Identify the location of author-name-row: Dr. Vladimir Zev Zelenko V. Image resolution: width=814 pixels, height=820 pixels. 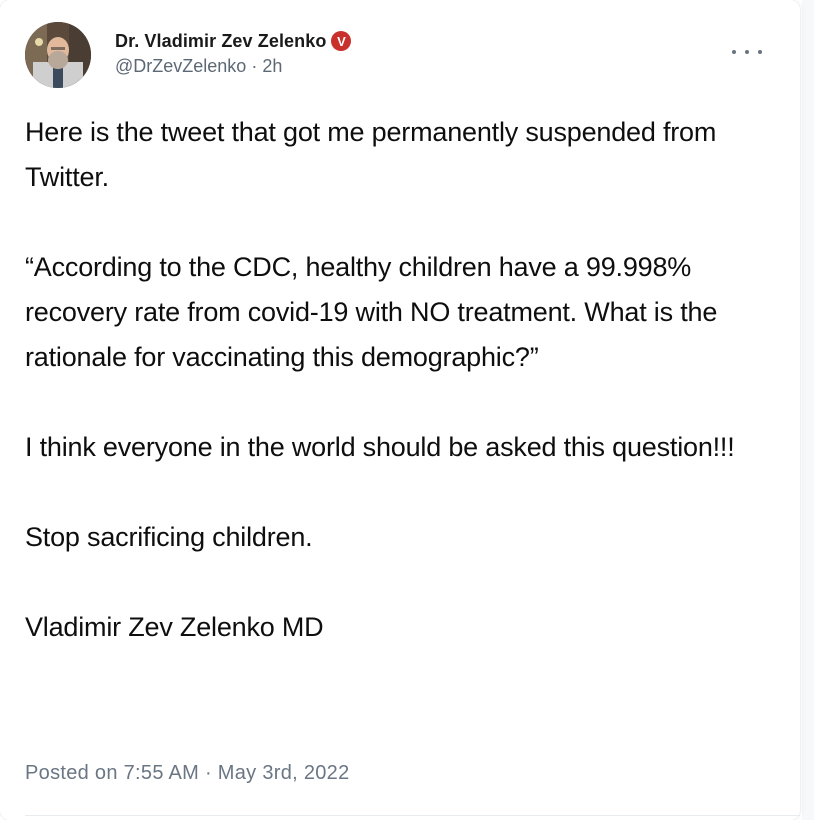
(233, 41).